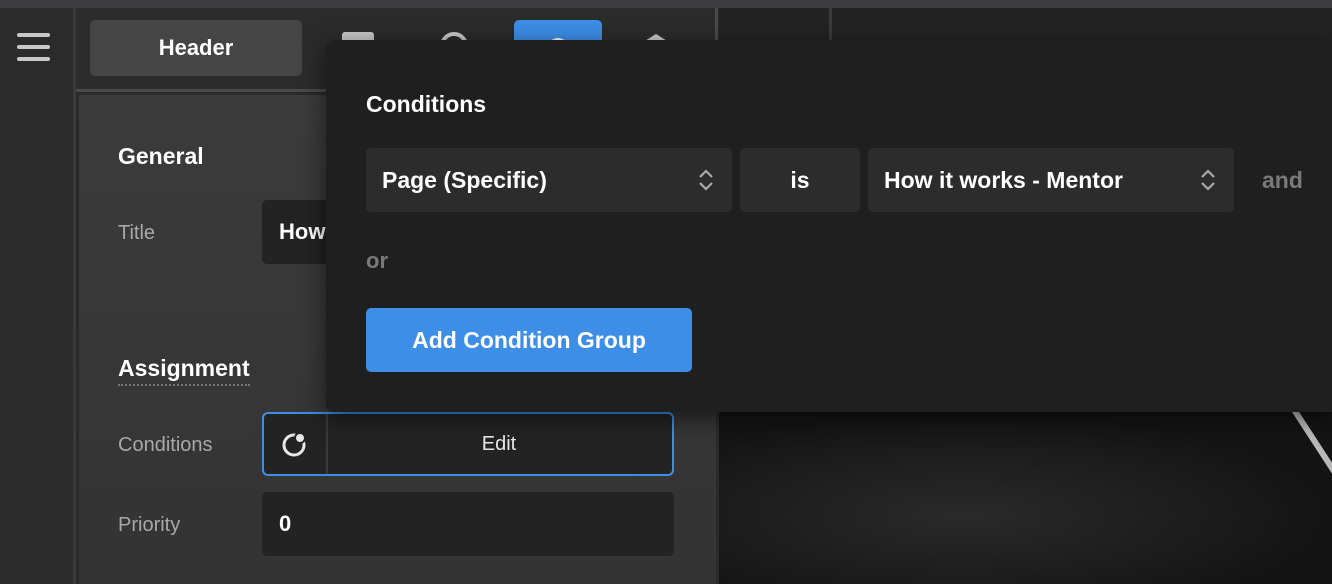 The image size is (1332, 584). What do you see at coordinates (549, 180) in the screenshot?
I see `condition-field-select: Page (Specific)` at bounding box center [549, 180].